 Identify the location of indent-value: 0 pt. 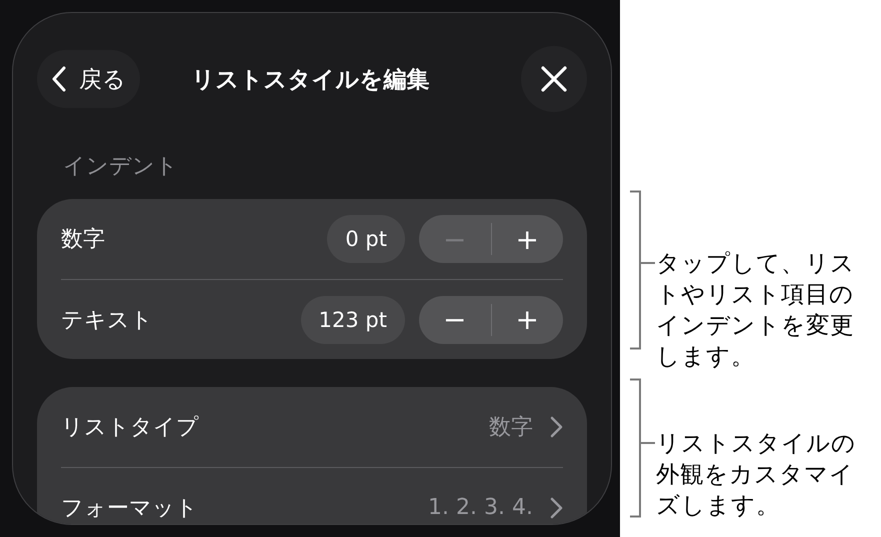
(366, 239).